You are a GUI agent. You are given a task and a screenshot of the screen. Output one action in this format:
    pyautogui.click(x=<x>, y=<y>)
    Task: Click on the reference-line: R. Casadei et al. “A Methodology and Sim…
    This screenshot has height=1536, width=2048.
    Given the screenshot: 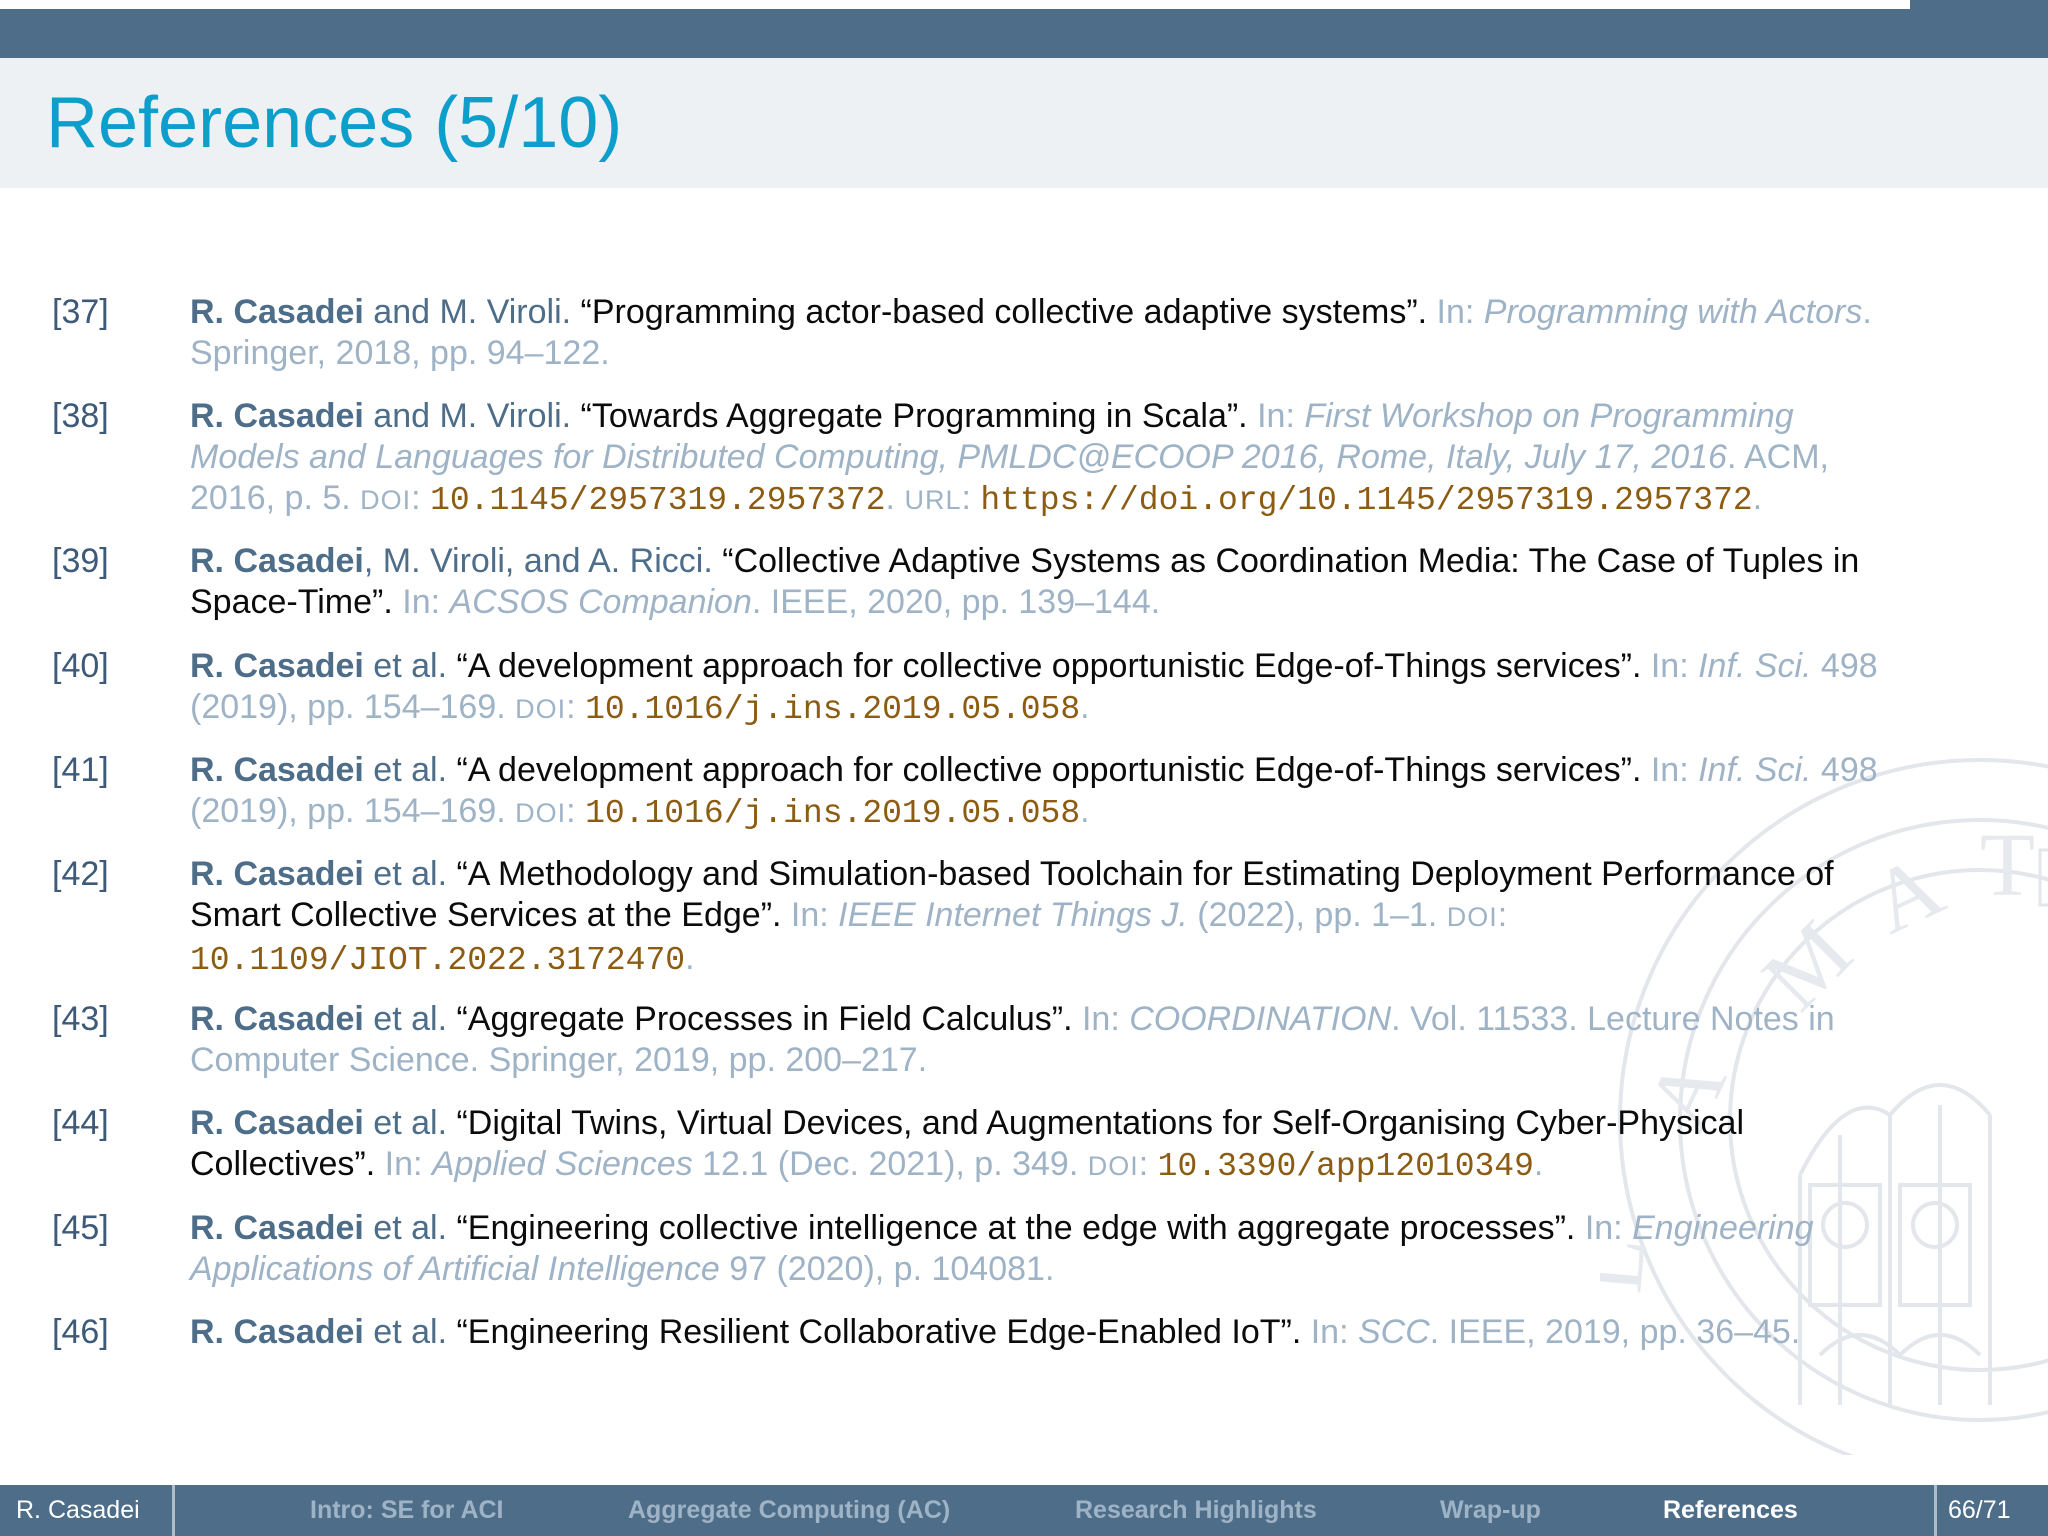 What is the action you would take?
    pyautogui.click(x=1090, y=874)
    